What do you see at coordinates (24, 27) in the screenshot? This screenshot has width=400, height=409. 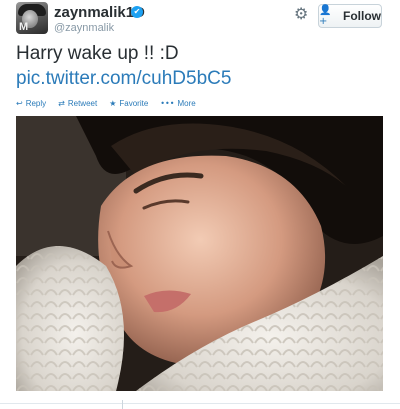 I see `avatar-letter: M` at bounding box center [24, 27].